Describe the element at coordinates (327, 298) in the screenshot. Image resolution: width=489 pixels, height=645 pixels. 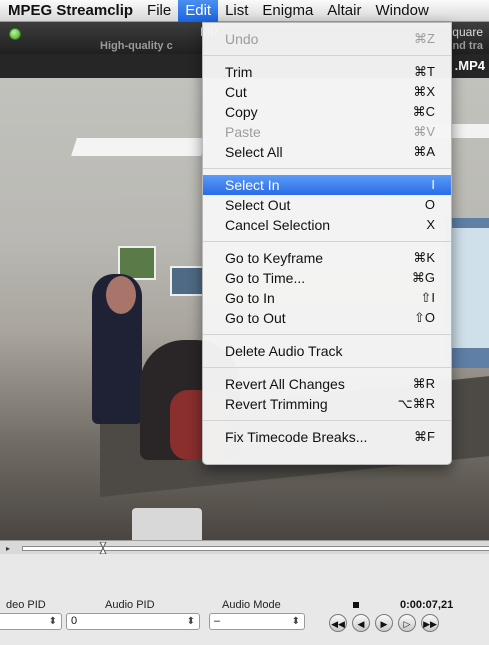
I see `menu-item-go-to-in: Go to In ⇧I` at that location.